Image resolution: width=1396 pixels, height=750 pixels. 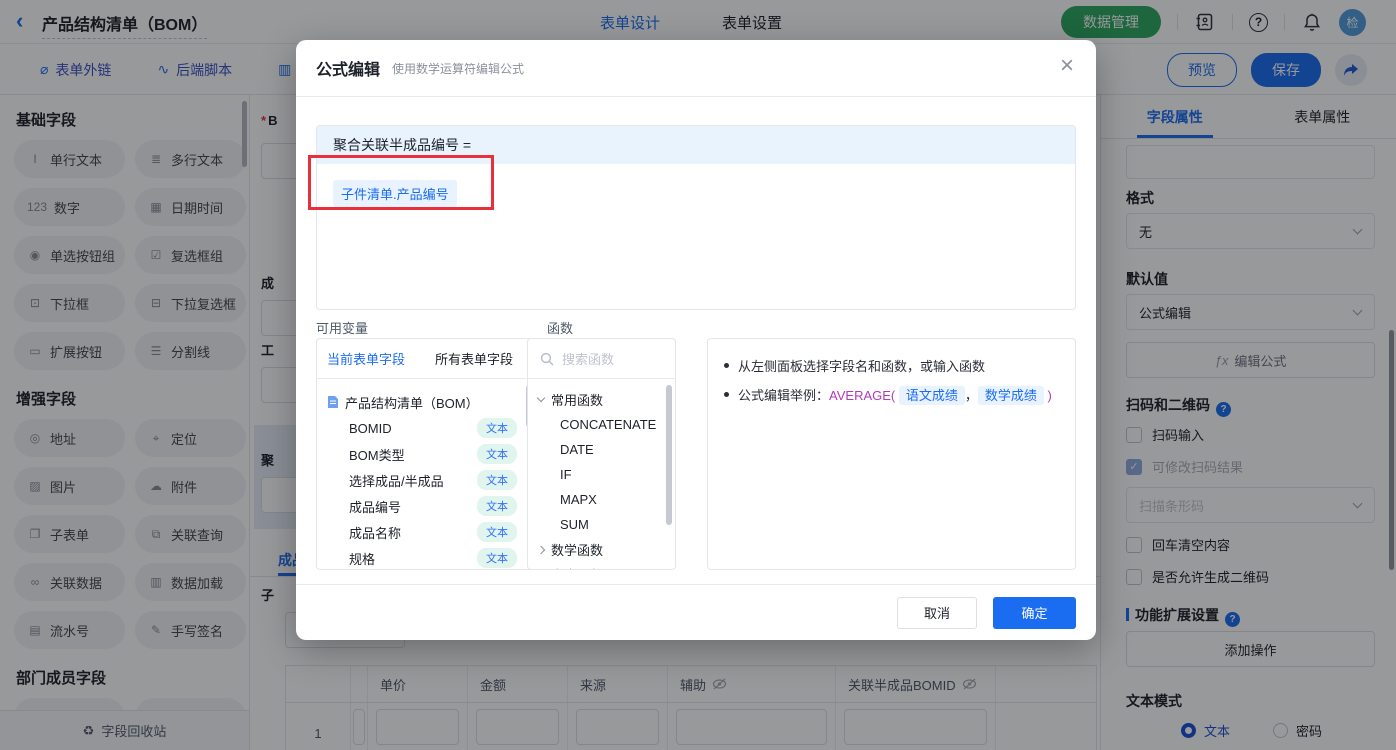 I want to click on variable-field-row: 成品名称 文本, so click(x=426, y=532).